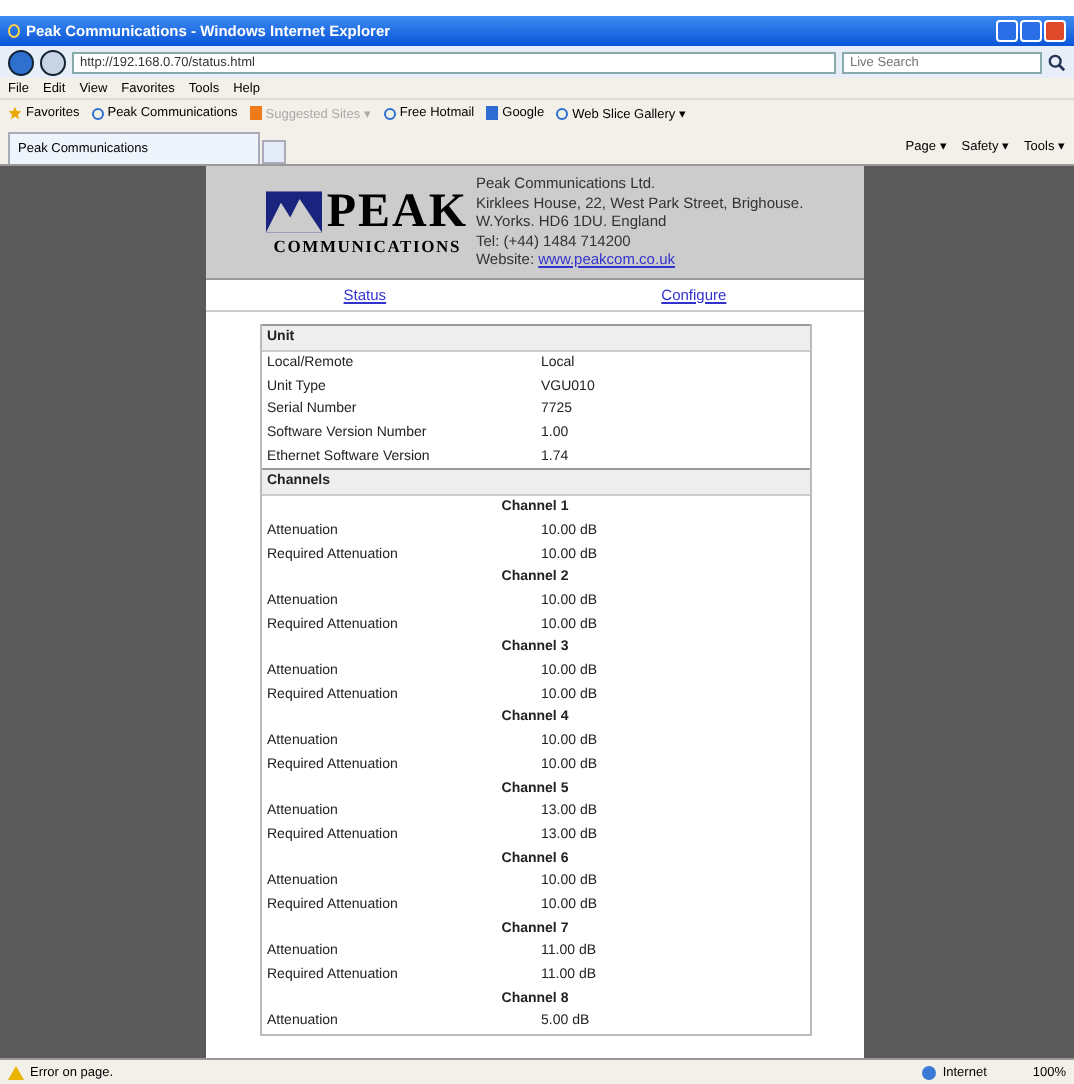  I want to click on close-button, so click(1055, 31).